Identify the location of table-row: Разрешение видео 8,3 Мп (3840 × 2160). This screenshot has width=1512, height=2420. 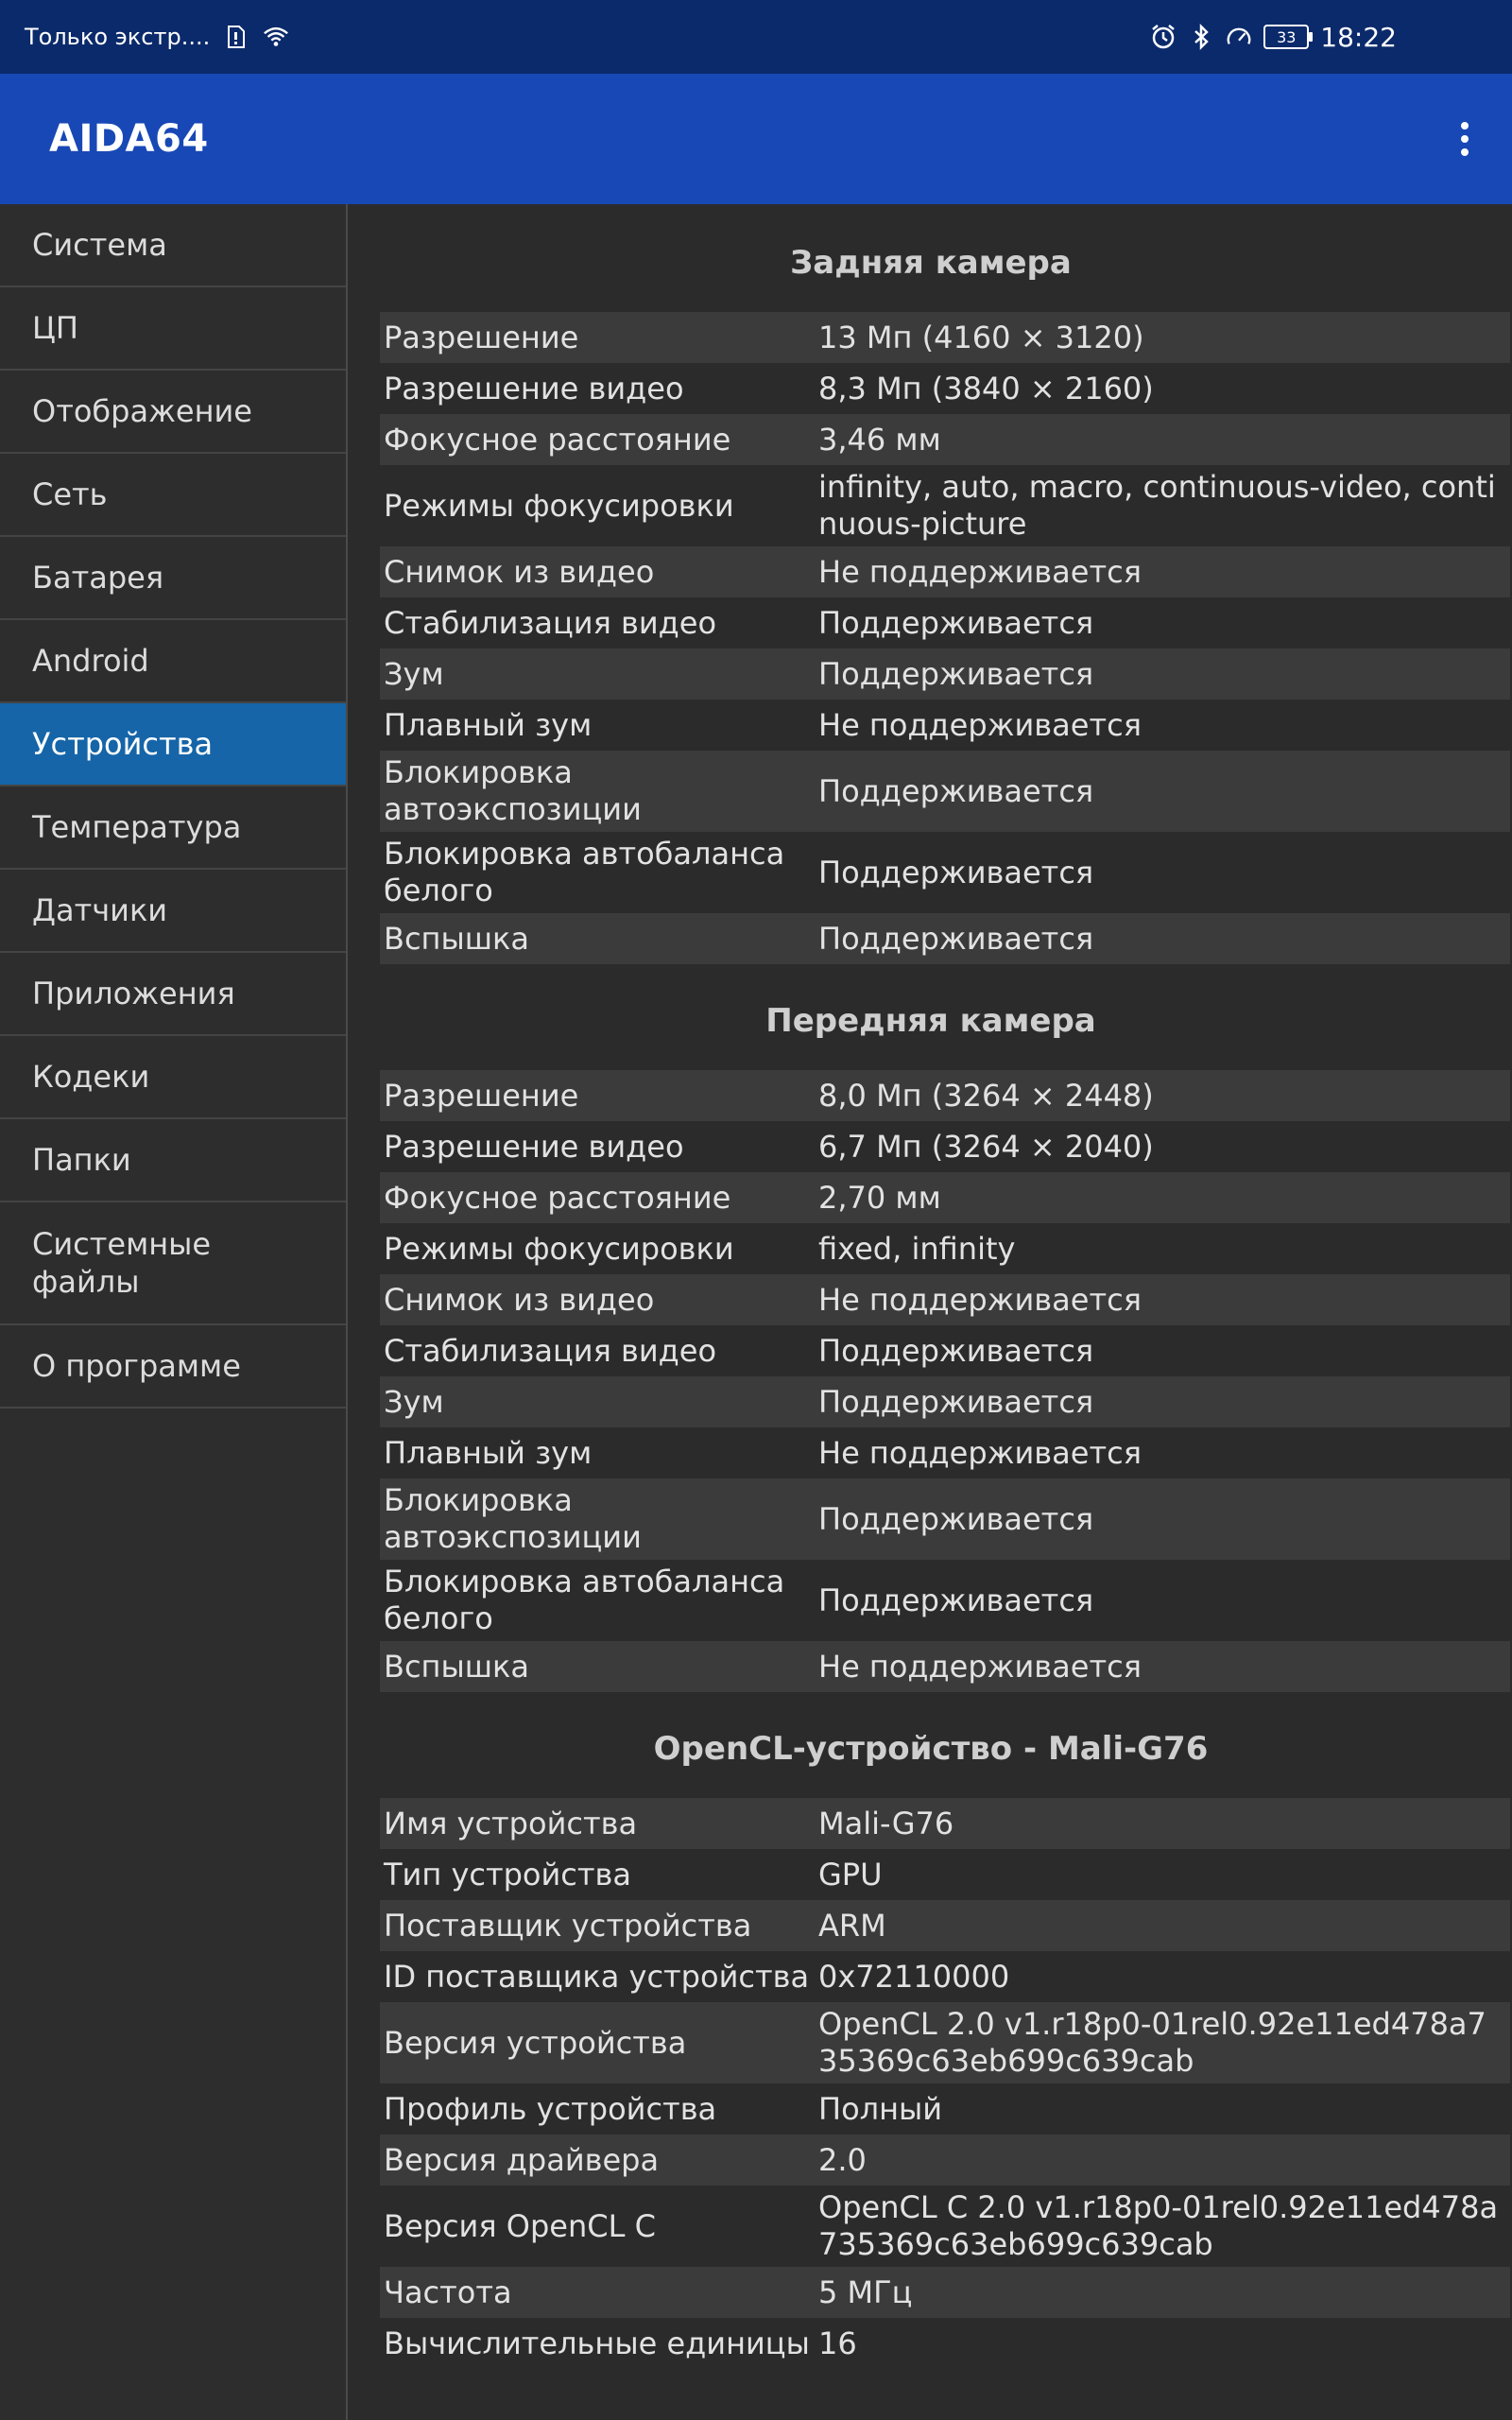
(945, 389).